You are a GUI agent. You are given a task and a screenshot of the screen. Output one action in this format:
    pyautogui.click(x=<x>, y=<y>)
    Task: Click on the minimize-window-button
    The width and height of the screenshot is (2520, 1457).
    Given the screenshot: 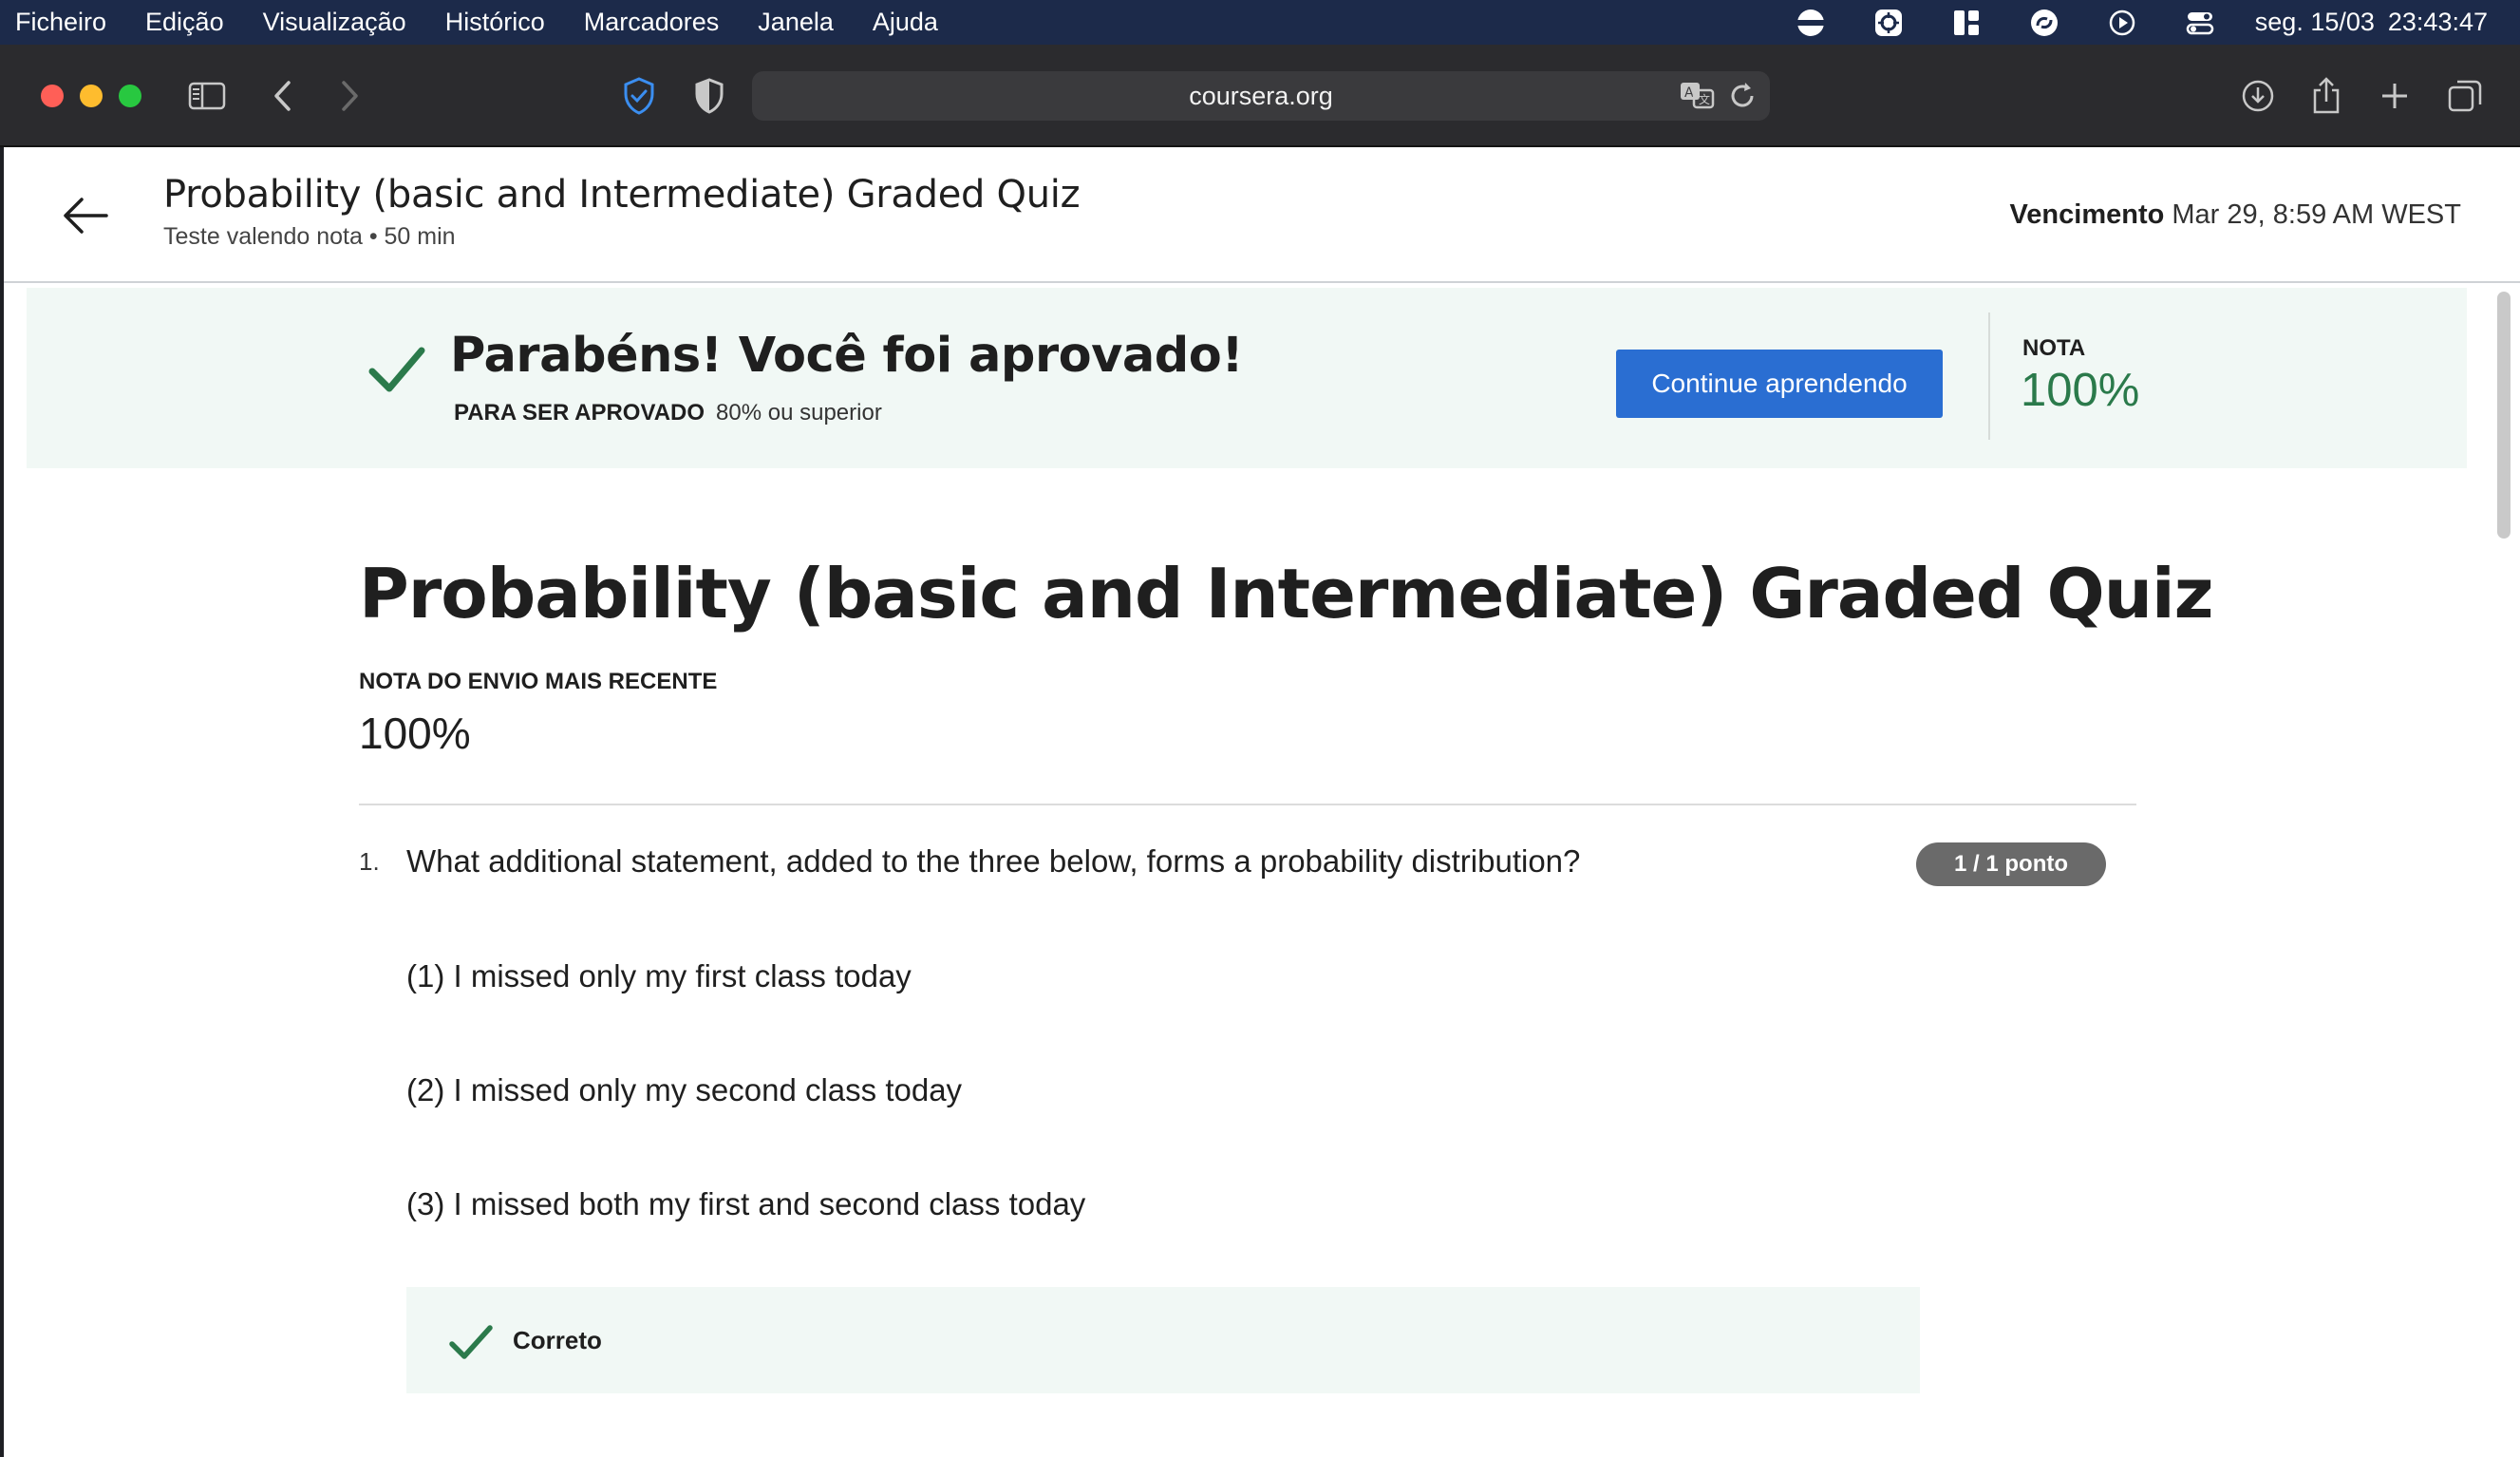 What is the action you would take?
    pyautogui.click(x=91, y=96)
    